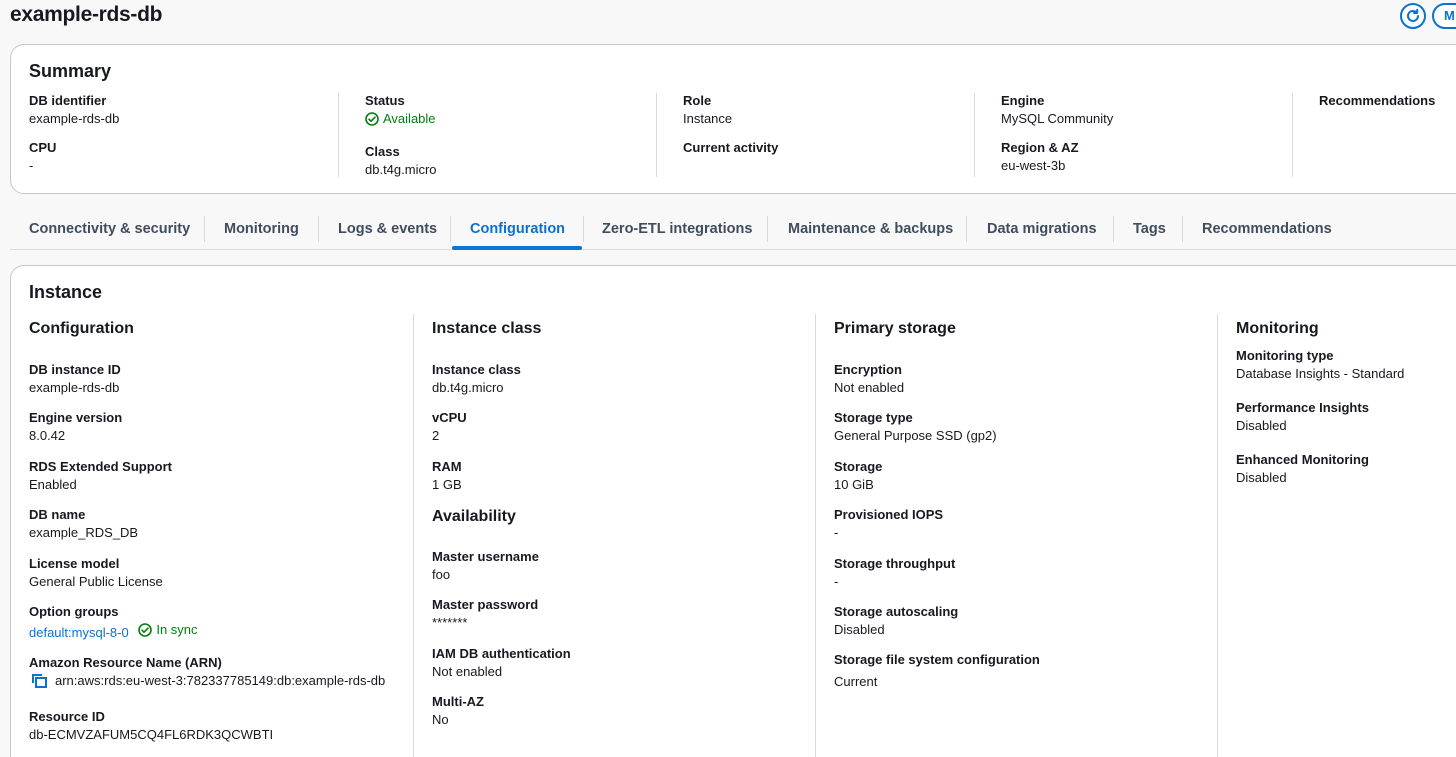 The width and height of the screenshot is (1456, 757). I want to click on iam-auth-value: Not enabled, so click(467, 671).